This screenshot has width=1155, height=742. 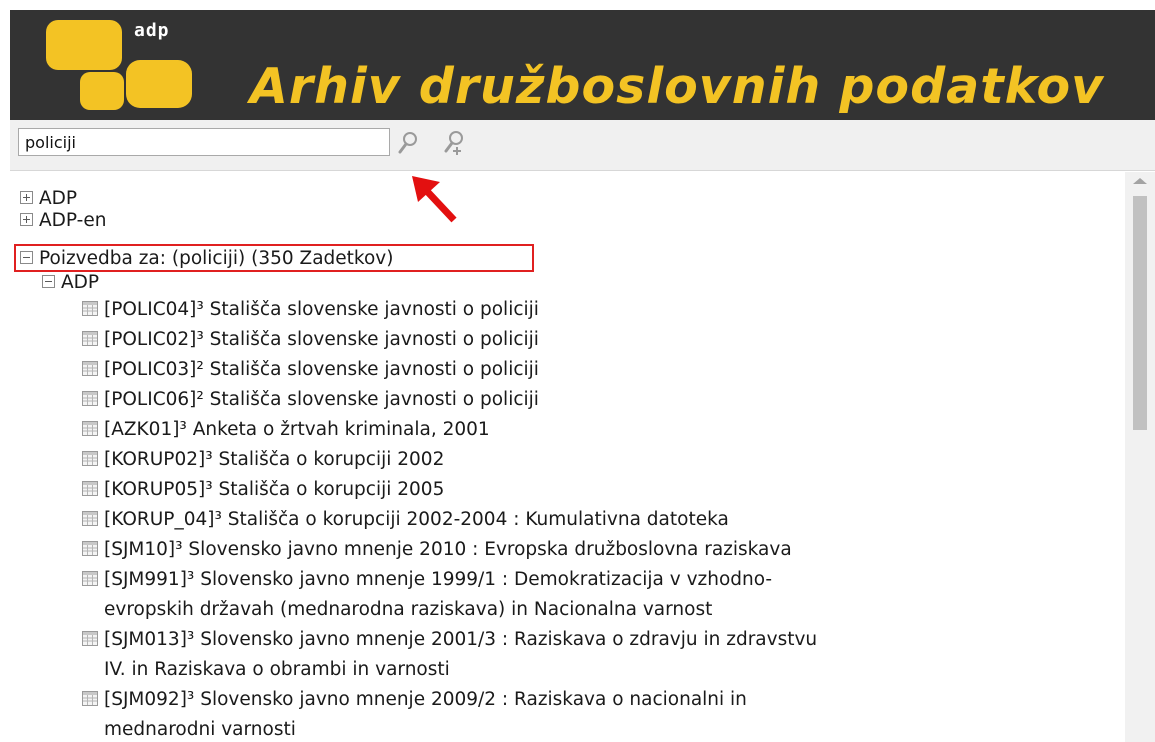 I want to click on tree-node-adp-group: ADP, so click(x=70, y=283).